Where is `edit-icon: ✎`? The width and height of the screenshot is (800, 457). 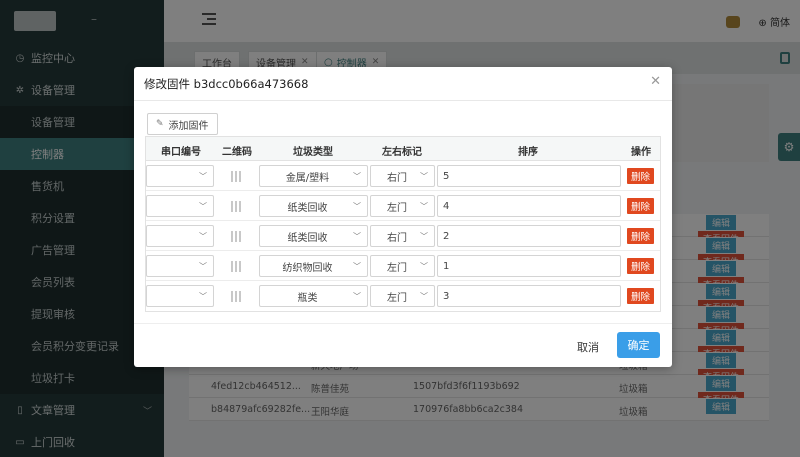 edit-icon: ✎ is located at coordinates (160, 124).